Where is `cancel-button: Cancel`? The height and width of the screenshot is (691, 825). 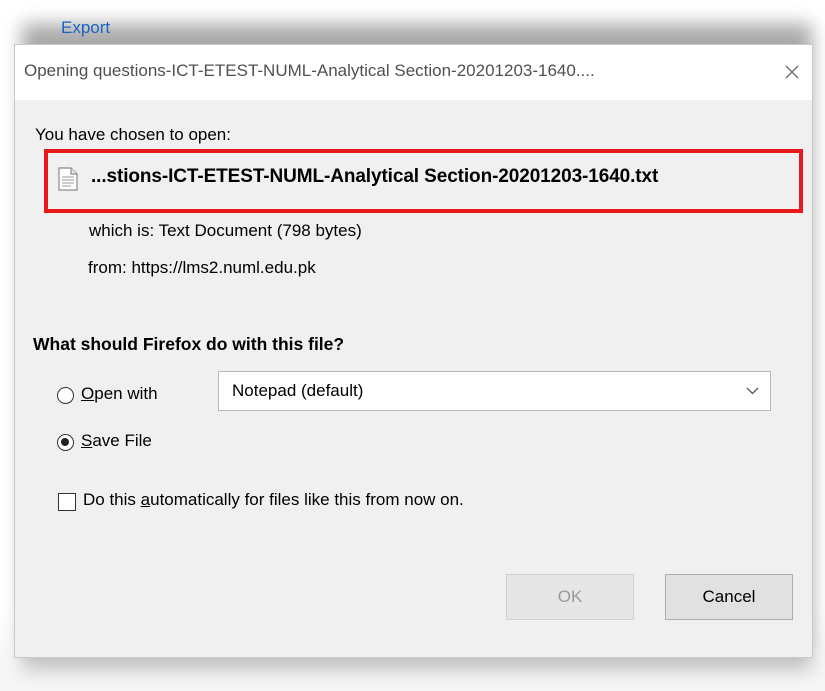
cancel-button: Cancel is located at coordinates (729, 597).